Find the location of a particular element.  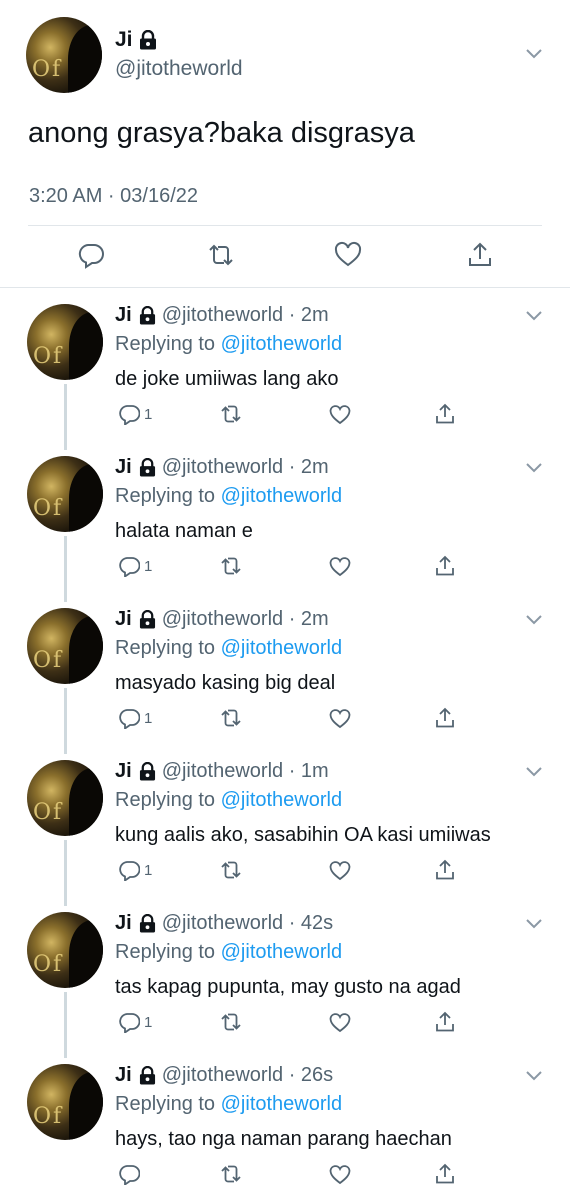

author-handle-time: @jitotheworld · 26s is located at coordinates (247, 1075).